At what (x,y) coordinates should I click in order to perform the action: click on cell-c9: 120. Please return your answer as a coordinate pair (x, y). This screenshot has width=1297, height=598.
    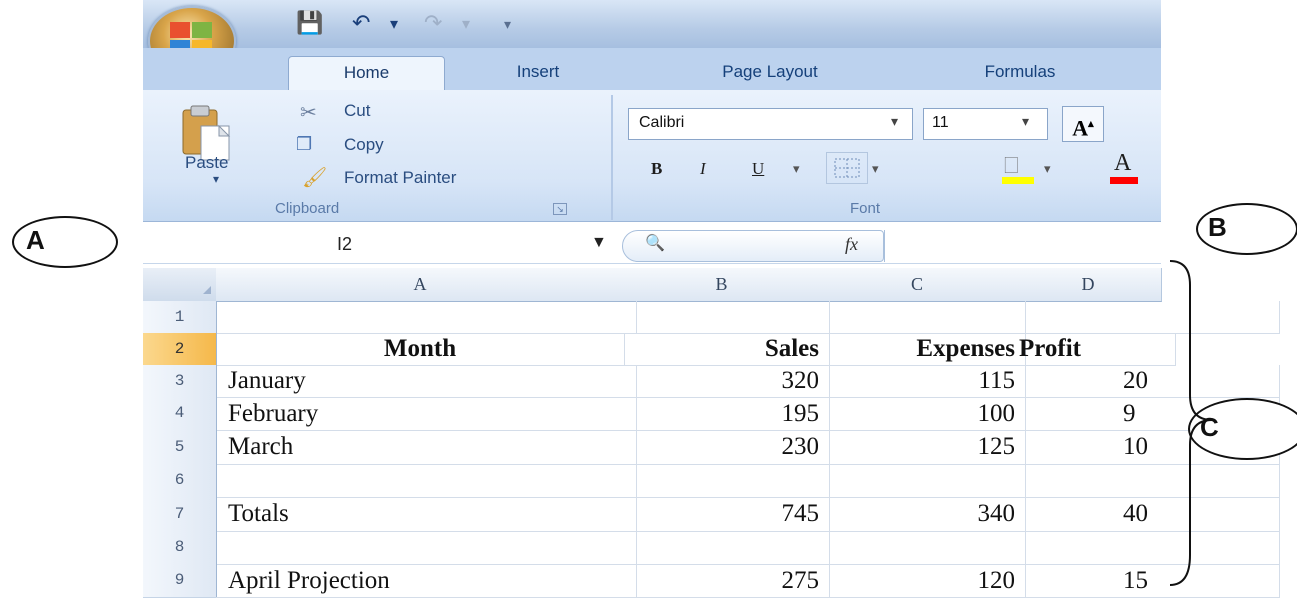
    Looking at the image, I should click on (922, 581).